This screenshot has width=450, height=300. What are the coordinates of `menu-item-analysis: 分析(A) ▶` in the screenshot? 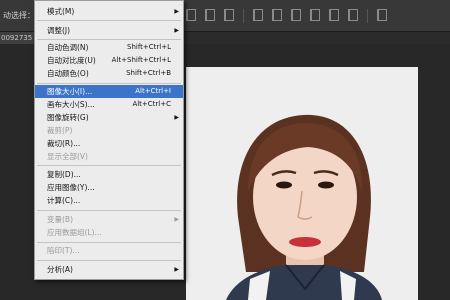 It's located at (109, 269).